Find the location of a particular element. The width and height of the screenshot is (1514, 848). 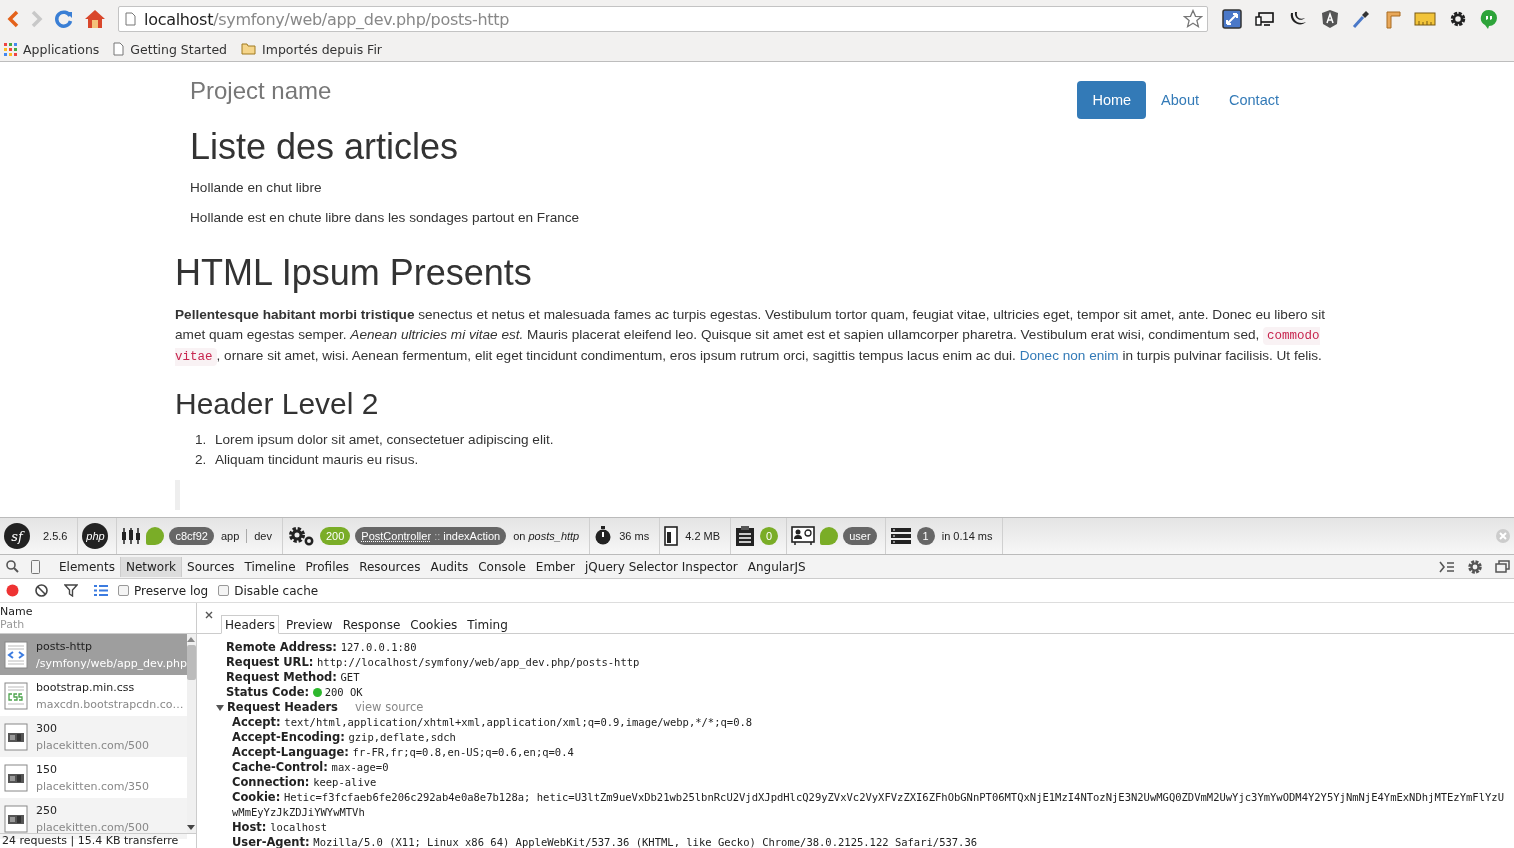

resize-icon is located at coordinates (1232, 19).